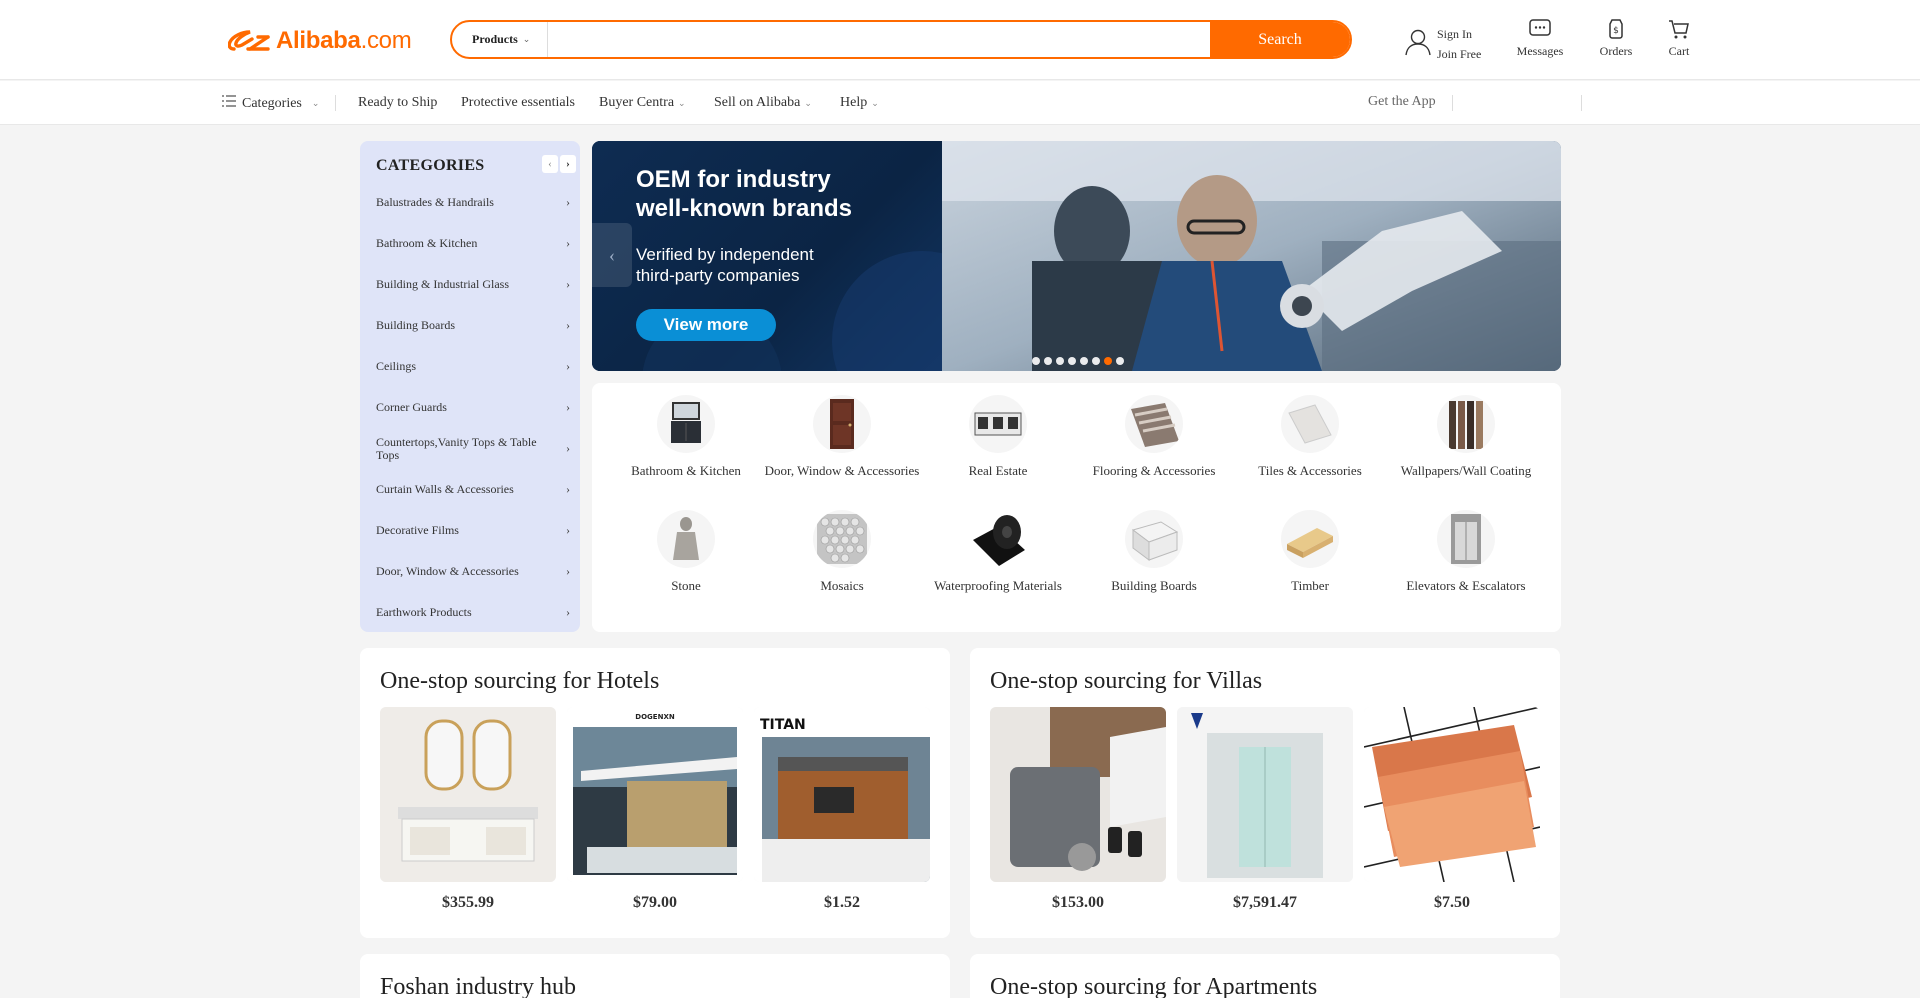  I want to click on category-item: Balustrades & Handrails ›, so click(470, 202).